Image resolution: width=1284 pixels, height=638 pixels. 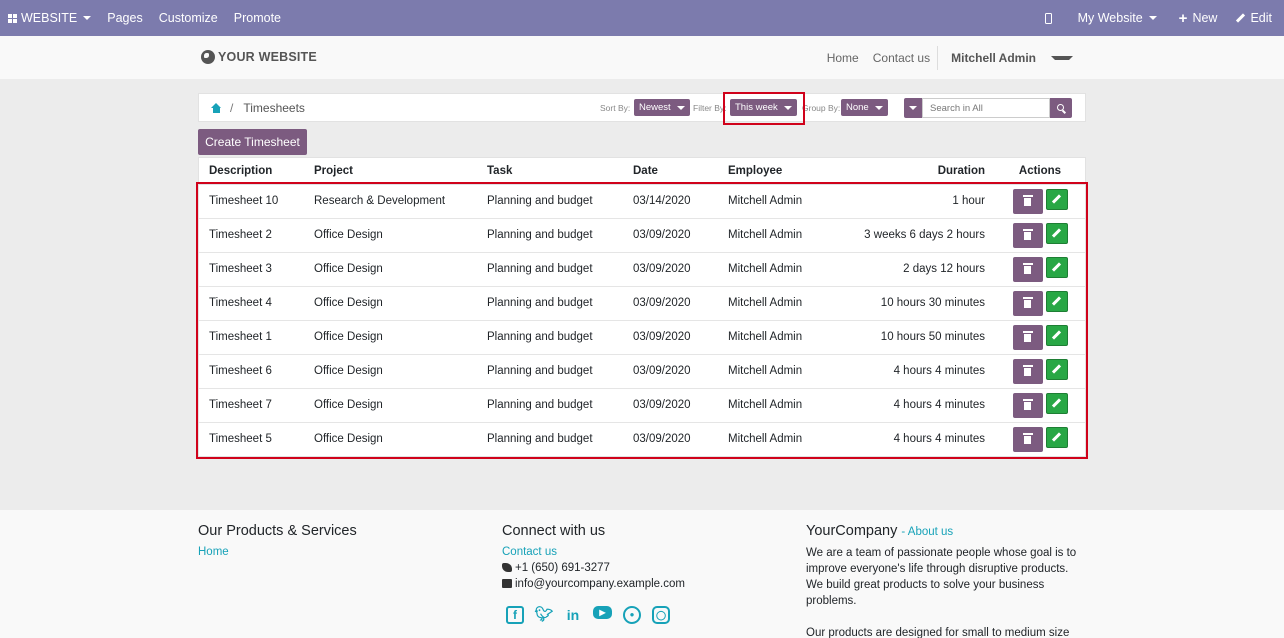 I want to click on linkedin-icon: in, so click(x=573, y=615).